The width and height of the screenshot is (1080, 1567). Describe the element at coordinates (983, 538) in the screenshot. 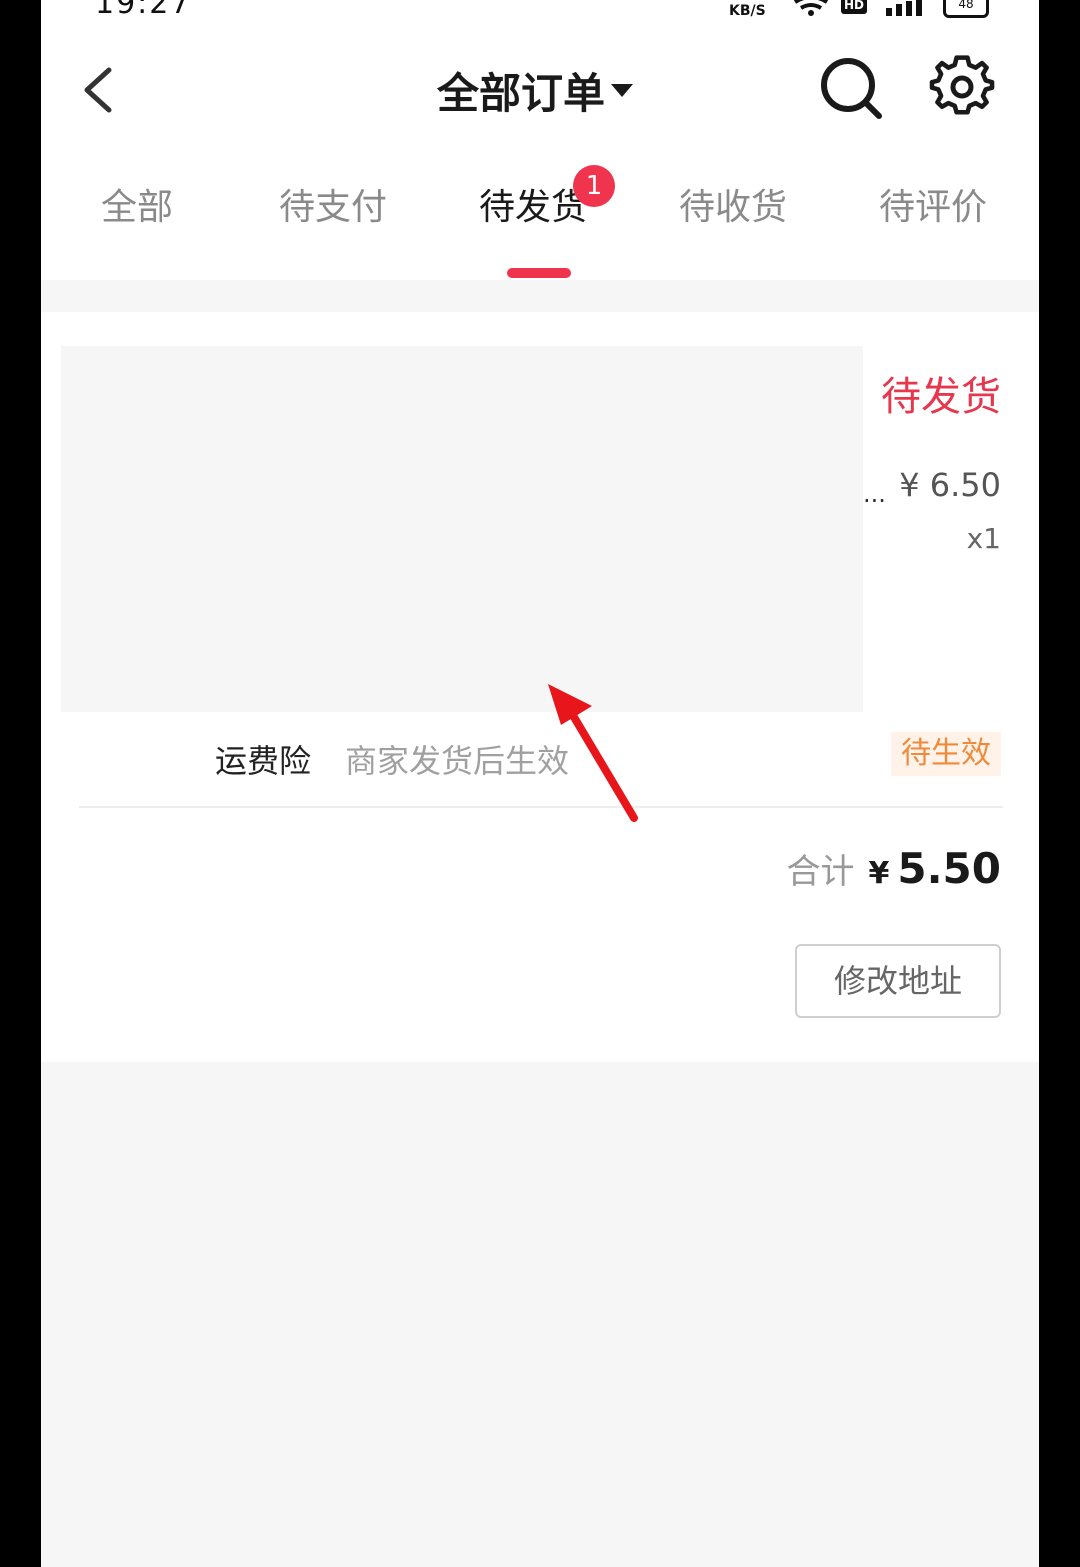

I see `product-quantity: x1` at that location.